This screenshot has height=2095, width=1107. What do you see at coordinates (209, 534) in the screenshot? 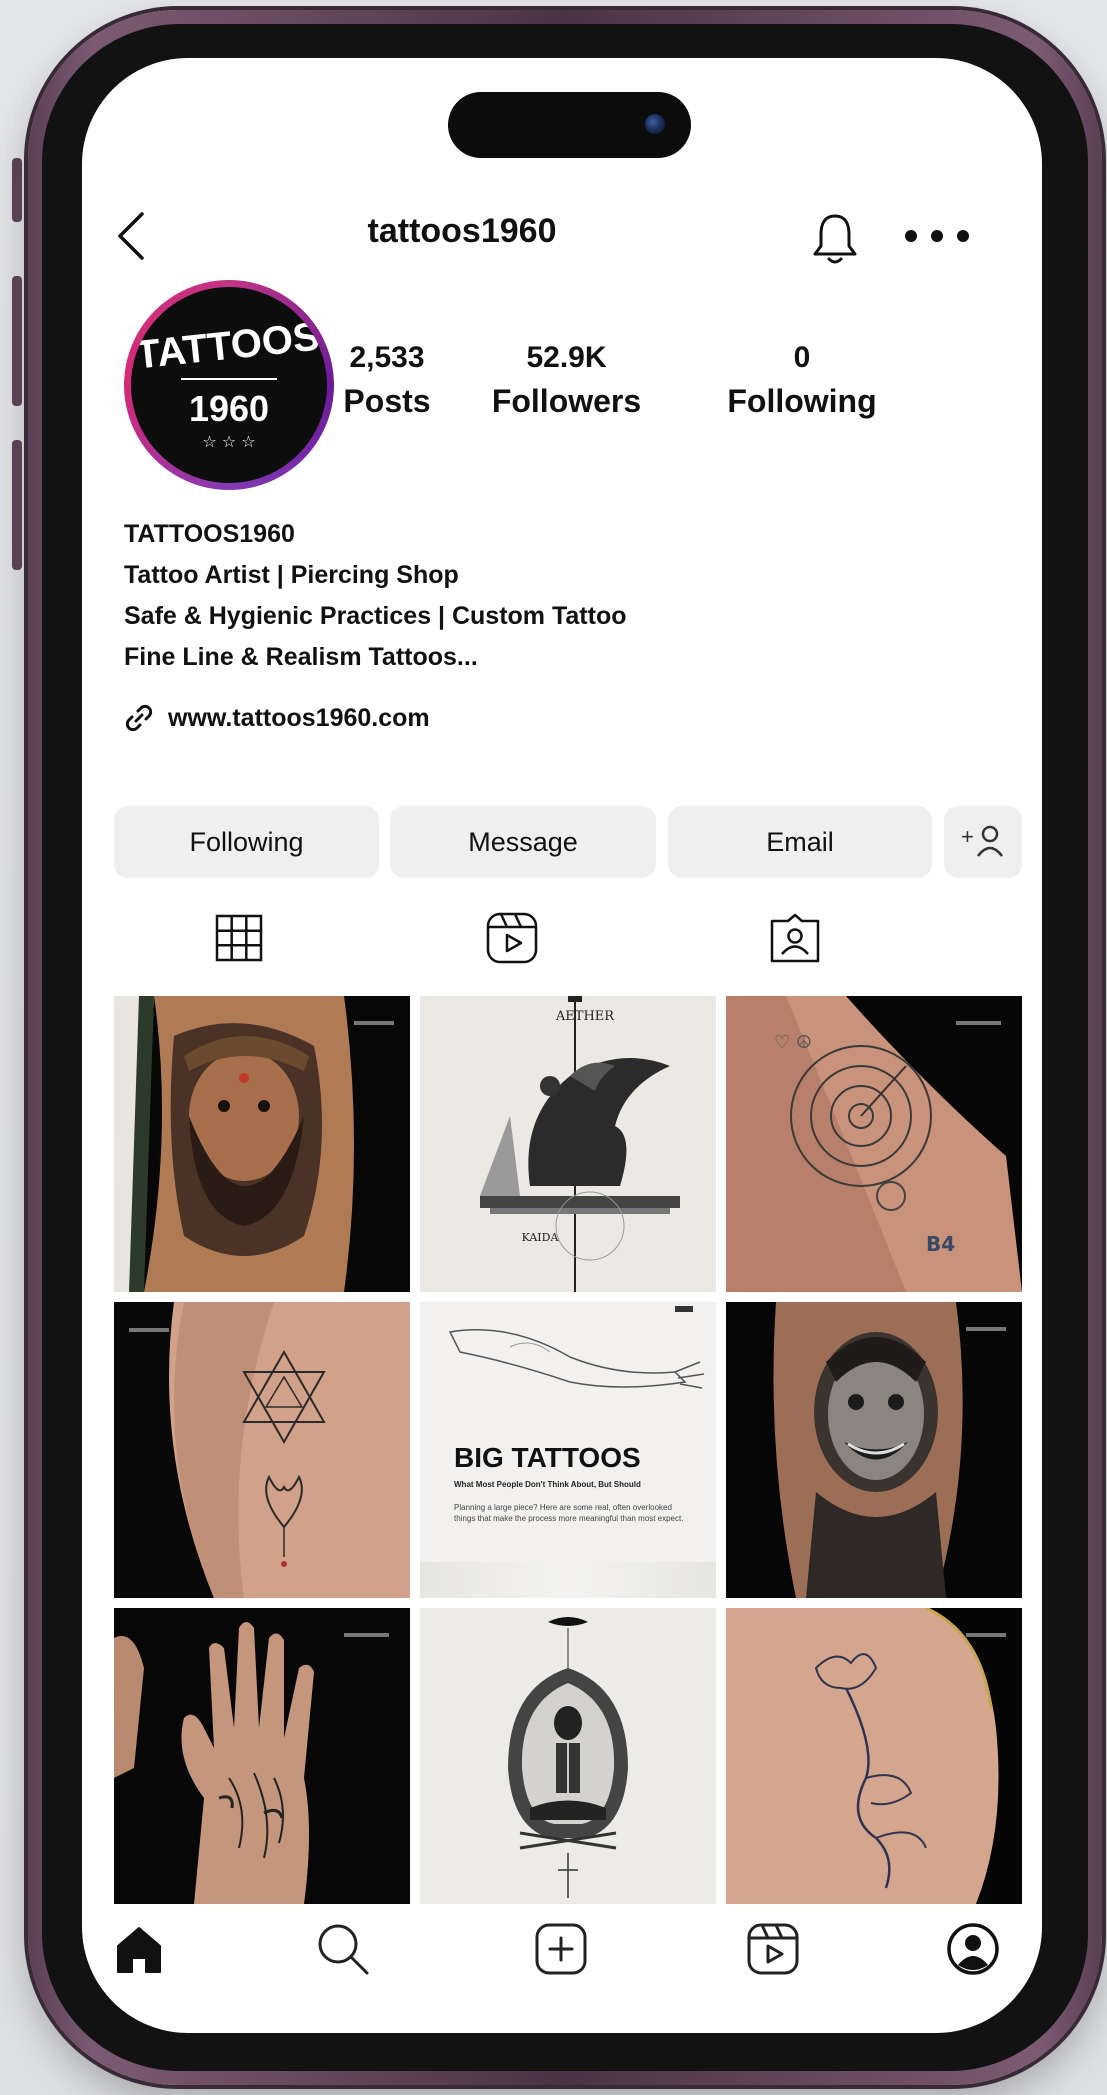
I see `bio-name: TATTOOS1960` at bounding box center [209, 534].